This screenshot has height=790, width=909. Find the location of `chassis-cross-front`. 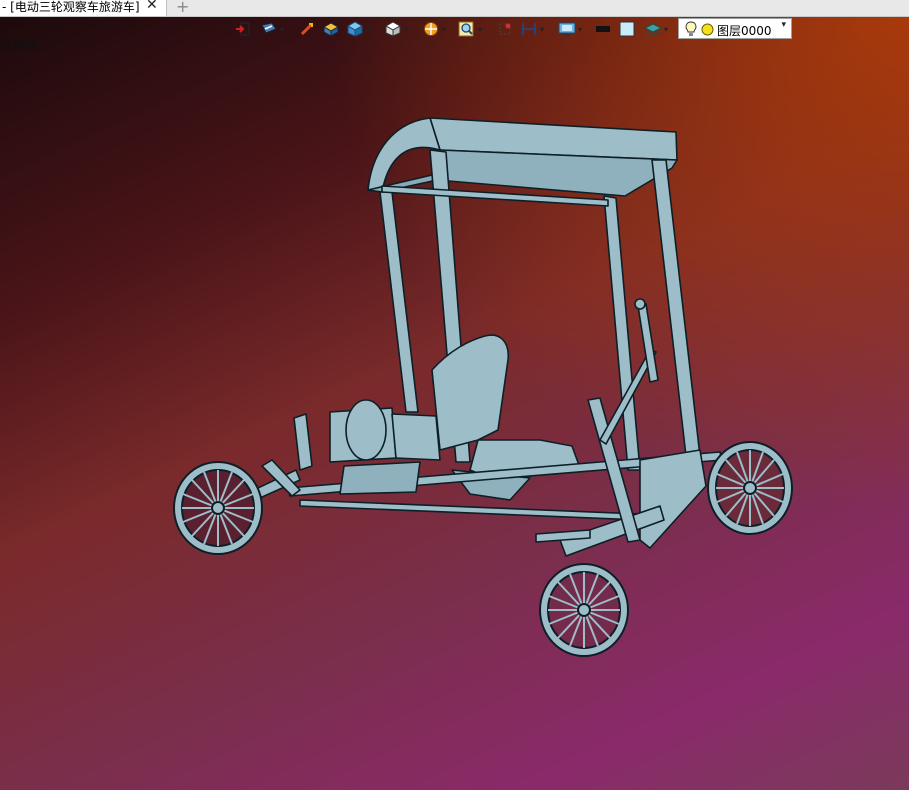

chassis-cross-front is located at coordinates (673, 499).